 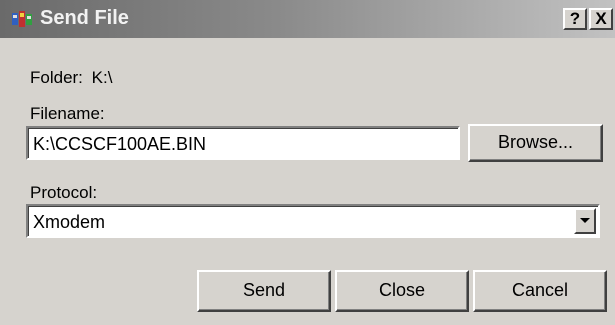 What do you see at coordinates (84, 18) in the screenshot?
I see `window-title: Send File` at bounding box center [84, 18].